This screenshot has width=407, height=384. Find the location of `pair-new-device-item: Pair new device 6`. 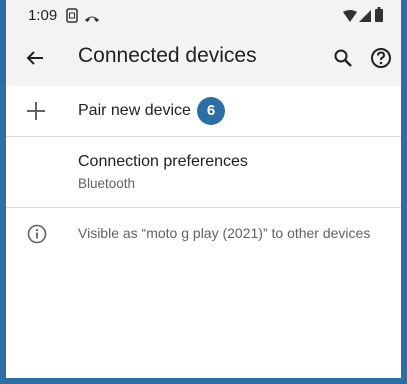

pair-new-device-item: Pair new device 6 is located at coordinates (203, 111).